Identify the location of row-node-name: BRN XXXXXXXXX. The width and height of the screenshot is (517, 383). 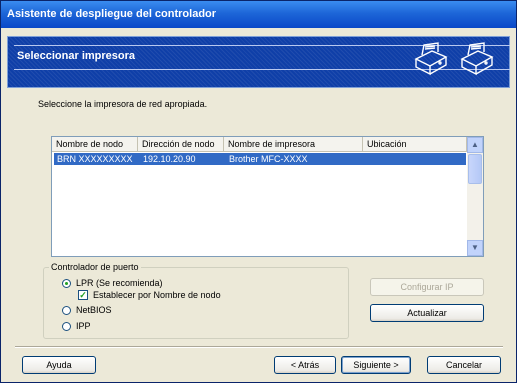
(95, 159).